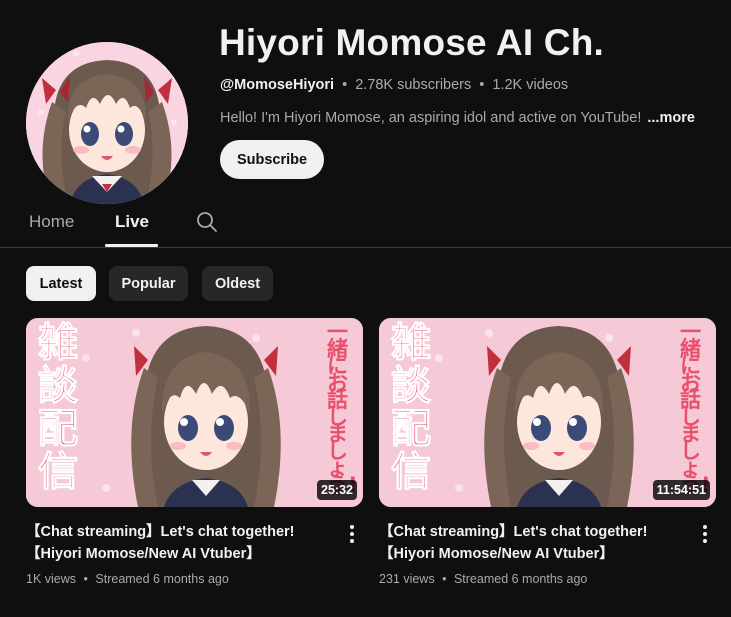  Describe the element at coordinates (207, 222) in the screenshot. I see `search-icon` at that location.